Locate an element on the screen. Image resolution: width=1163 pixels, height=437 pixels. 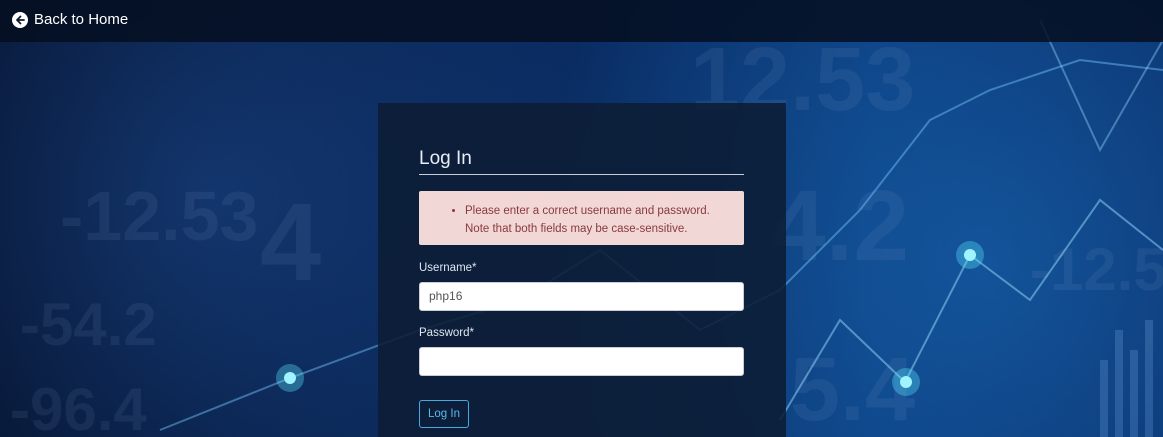
bg-number: -54.2 is located at coordinates (88, 324).